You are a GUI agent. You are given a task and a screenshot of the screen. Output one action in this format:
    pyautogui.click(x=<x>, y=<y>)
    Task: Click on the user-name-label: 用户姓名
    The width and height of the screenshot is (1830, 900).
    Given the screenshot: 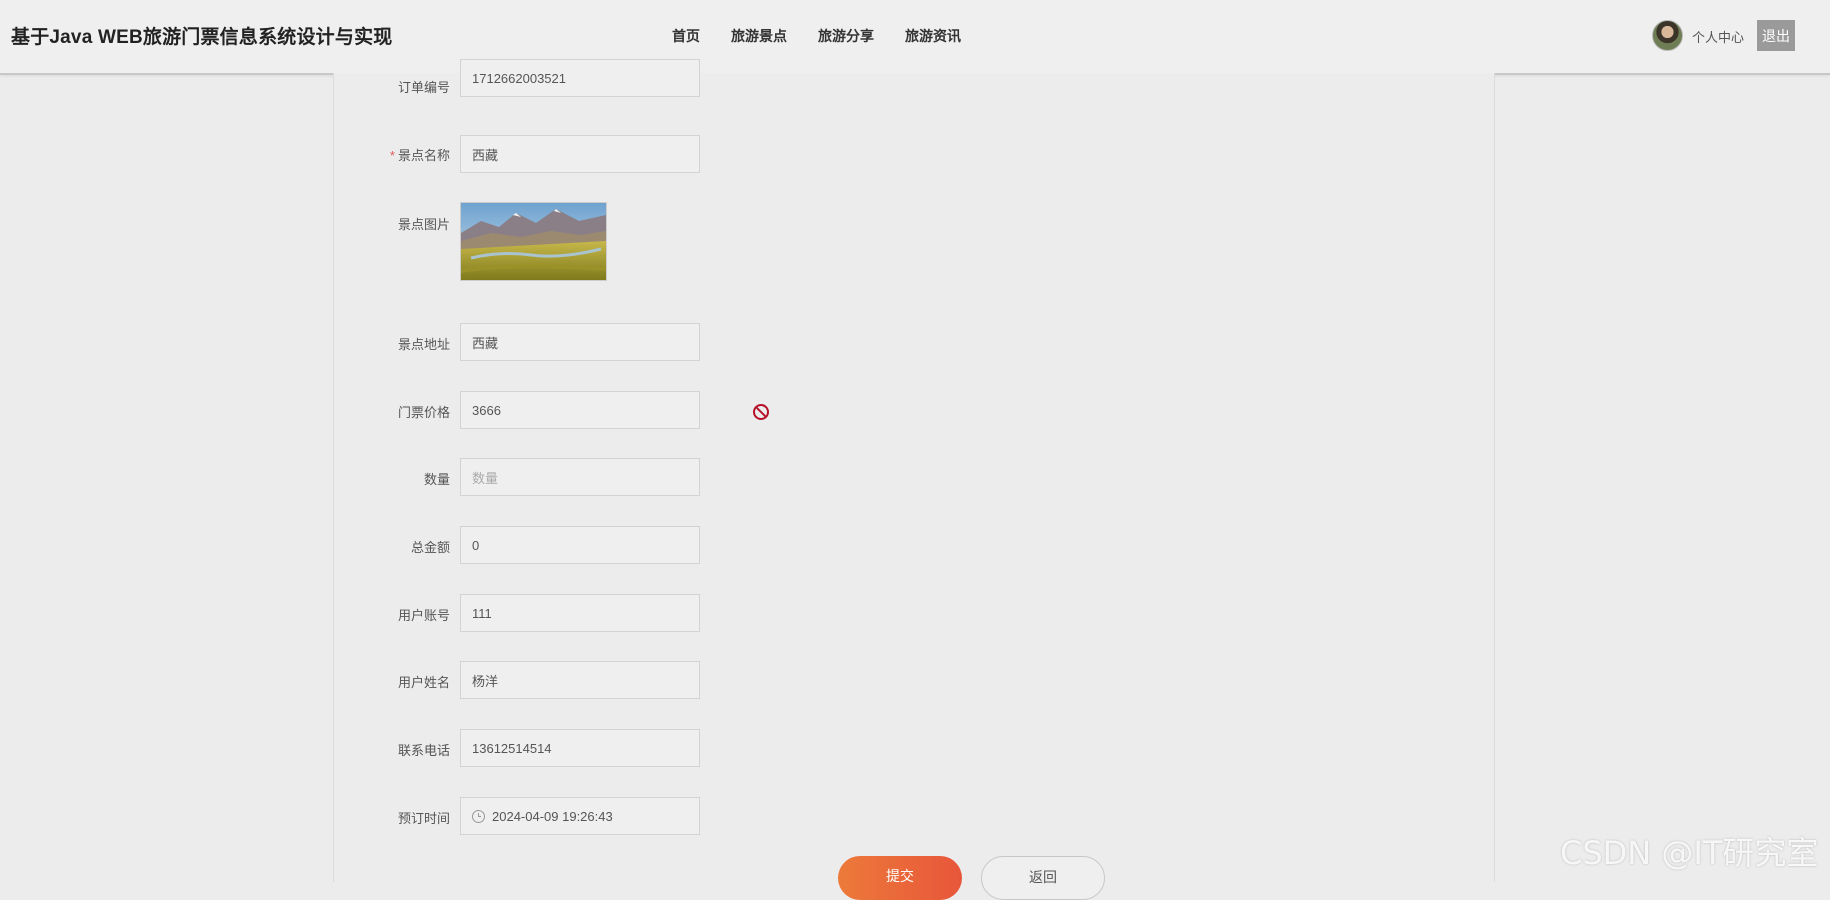 What is the action you would take?
    pyautogui.click(x=423, y=682)
    